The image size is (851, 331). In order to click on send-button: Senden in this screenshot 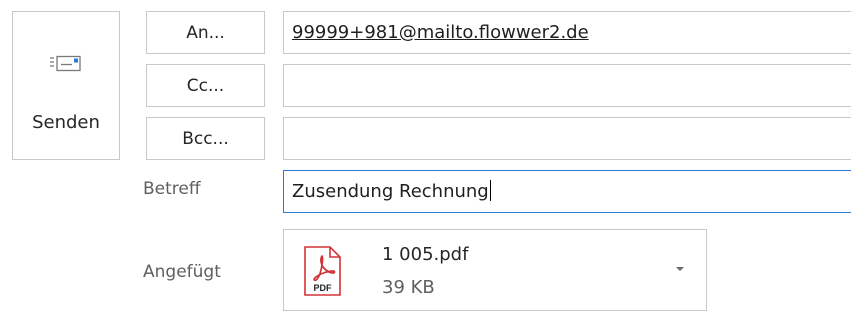, I will do `click(66, 85)`.